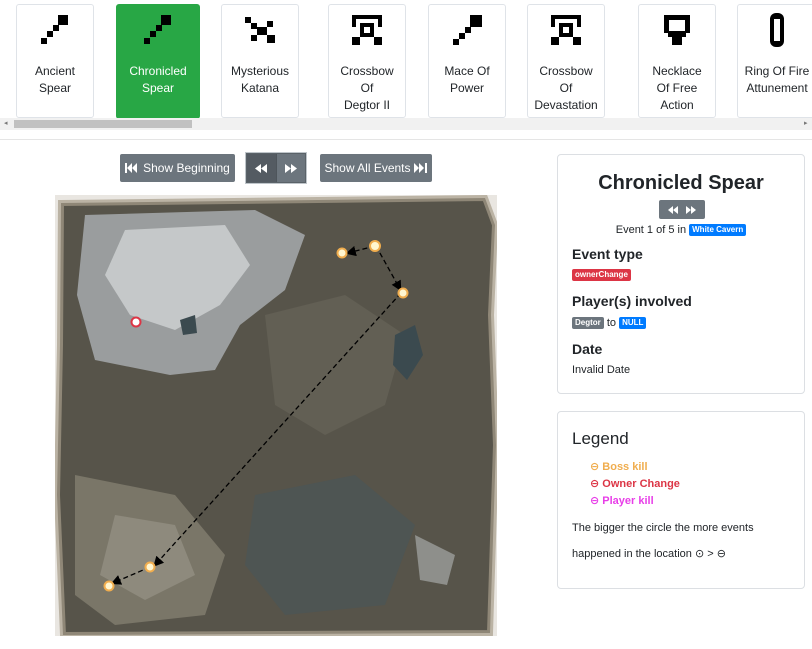 This screenshot has height=649, width=812. I want to click on previous-event-button, so click(262, 168).